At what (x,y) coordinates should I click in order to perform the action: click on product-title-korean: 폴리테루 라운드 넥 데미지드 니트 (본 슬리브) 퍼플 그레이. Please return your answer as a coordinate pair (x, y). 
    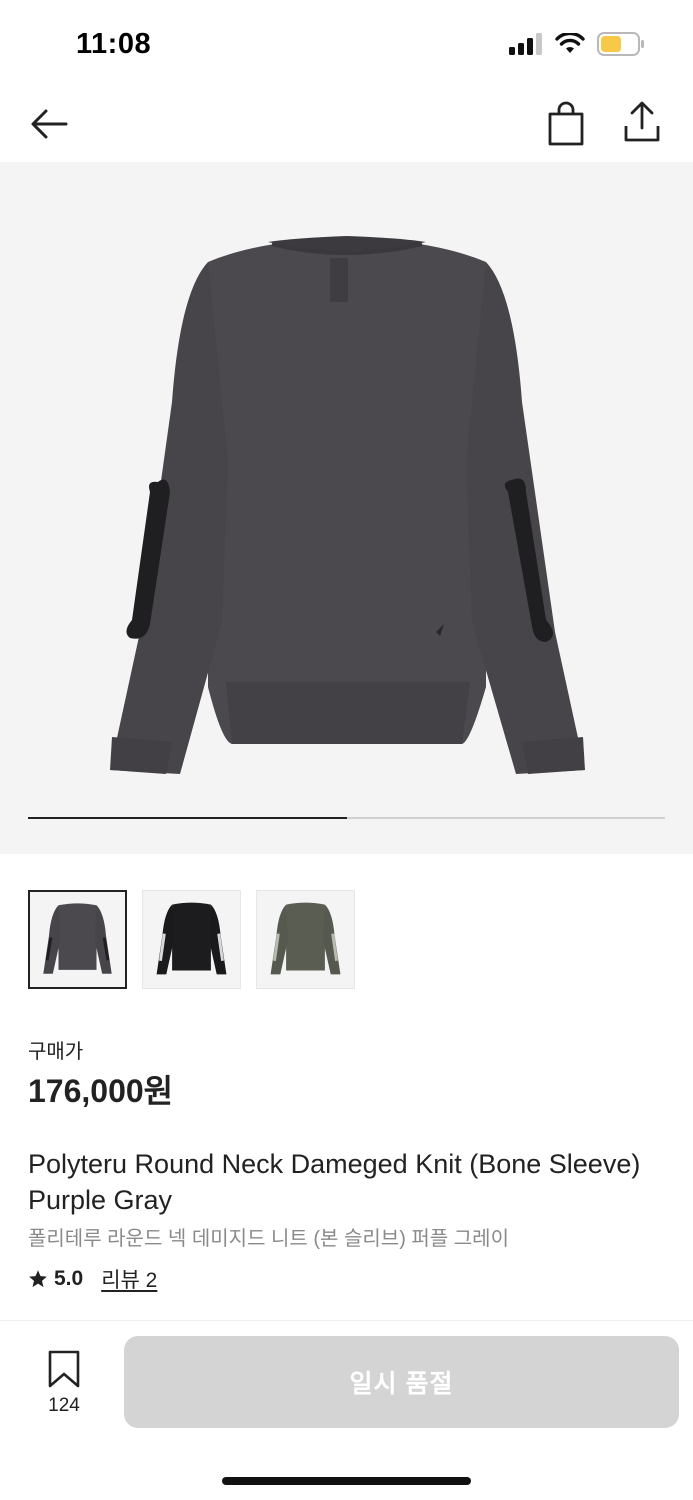
    Looking at the image, I should click on (268, 1239).